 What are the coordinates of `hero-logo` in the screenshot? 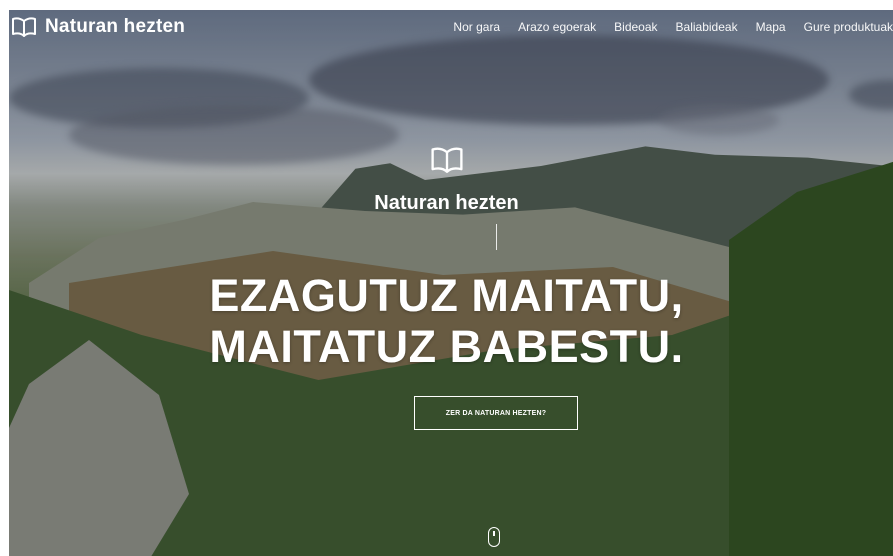 It's located at (446, 162).